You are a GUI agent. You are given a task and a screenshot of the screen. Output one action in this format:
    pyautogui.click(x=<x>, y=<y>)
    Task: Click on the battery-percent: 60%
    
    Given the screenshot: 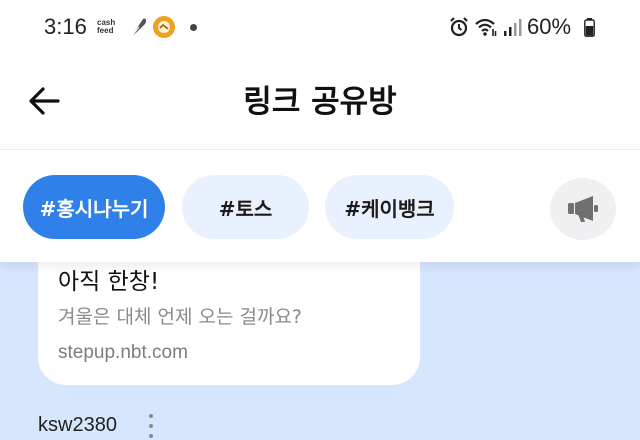 What is the action you would take?
    pyautogui.click(x=549, y=26)
    